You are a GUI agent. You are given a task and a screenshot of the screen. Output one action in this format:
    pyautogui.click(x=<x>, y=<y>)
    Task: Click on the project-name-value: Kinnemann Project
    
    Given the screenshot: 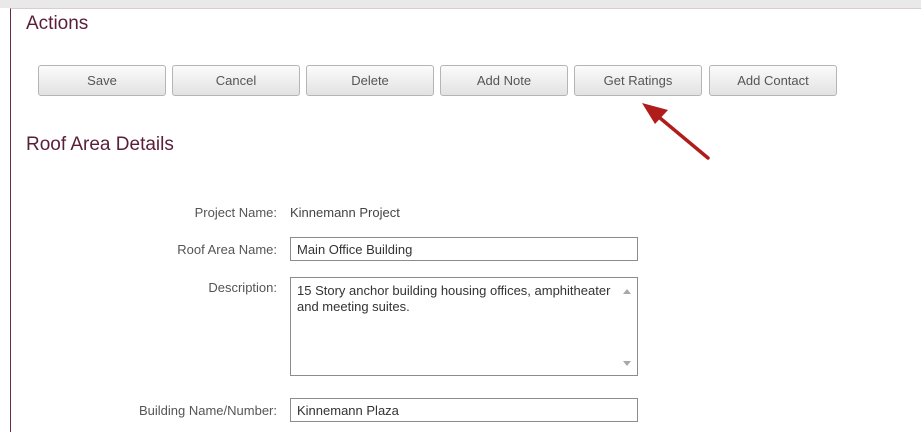 What is the action you would take?
    pyautogui.click(x=345, y=212)
    